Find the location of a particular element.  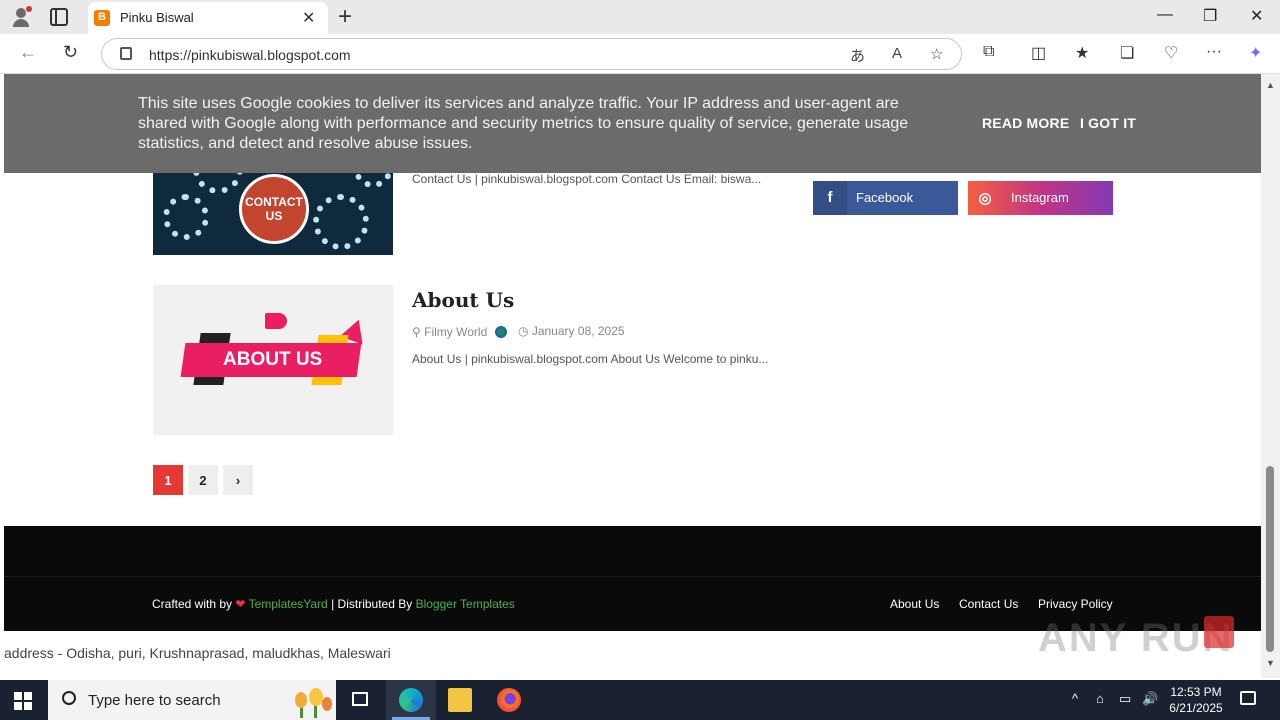

facebook-label: Facebook is located at coordinates (885, 197).